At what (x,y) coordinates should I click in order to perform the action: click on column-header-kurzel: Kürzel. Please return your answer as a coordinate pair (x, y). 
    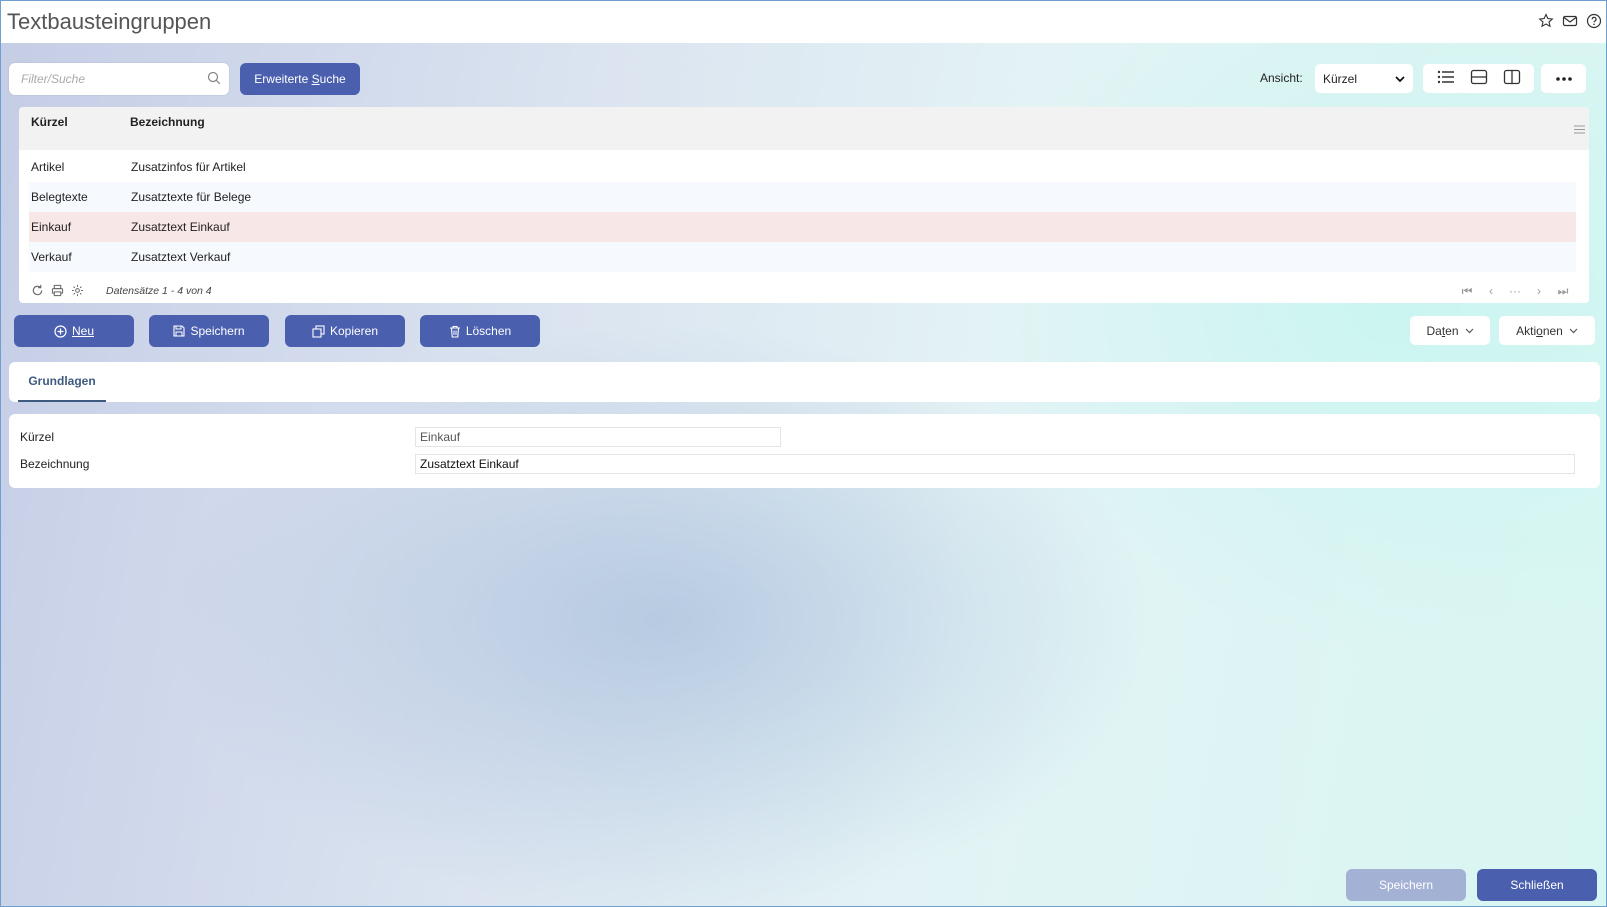
    Looking at the image, I should click on (49, 122).